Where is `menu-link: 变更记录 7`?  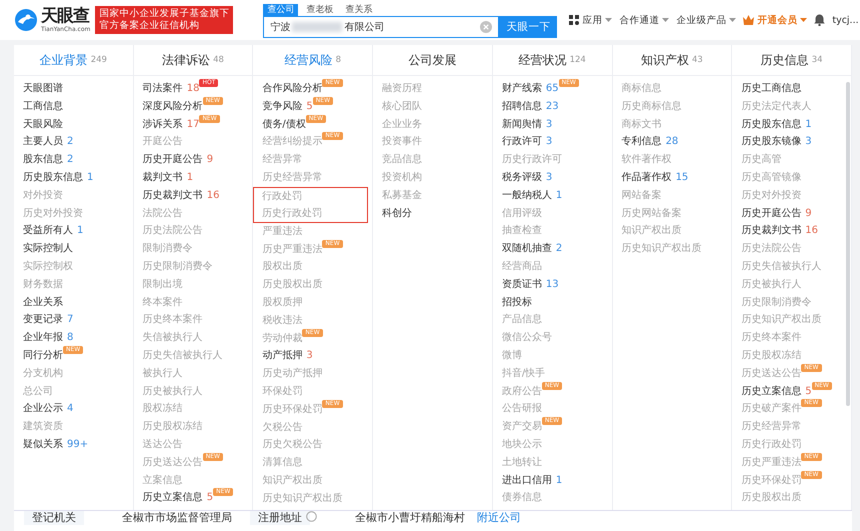
menu-link: 变更记录 7 is located at coordinates (48, 320).